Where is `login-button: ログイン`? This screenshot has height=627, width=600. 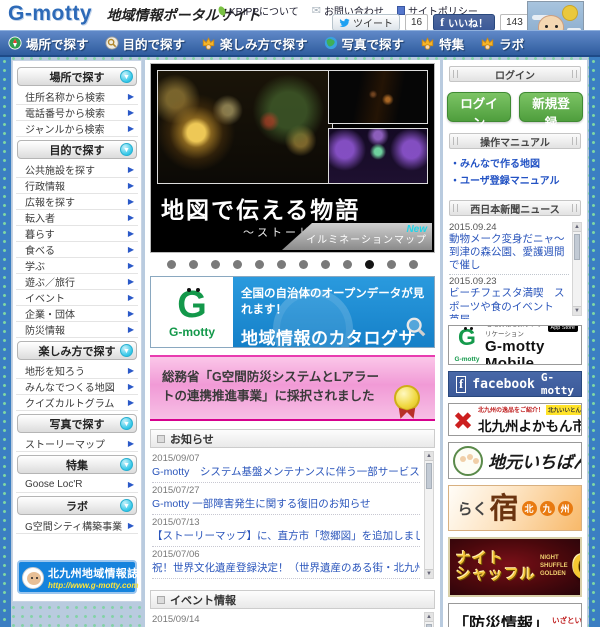
login-button: ログイン is located at coordinates (479, 111).